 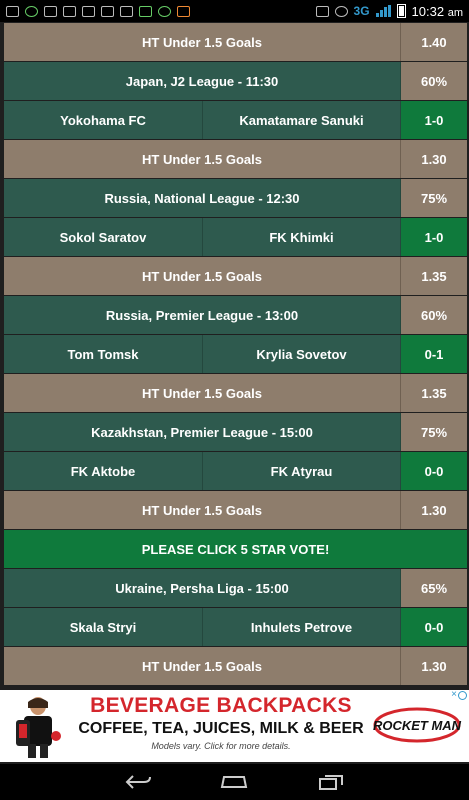 I want to click on back-icon, so click(x=138, y=782).